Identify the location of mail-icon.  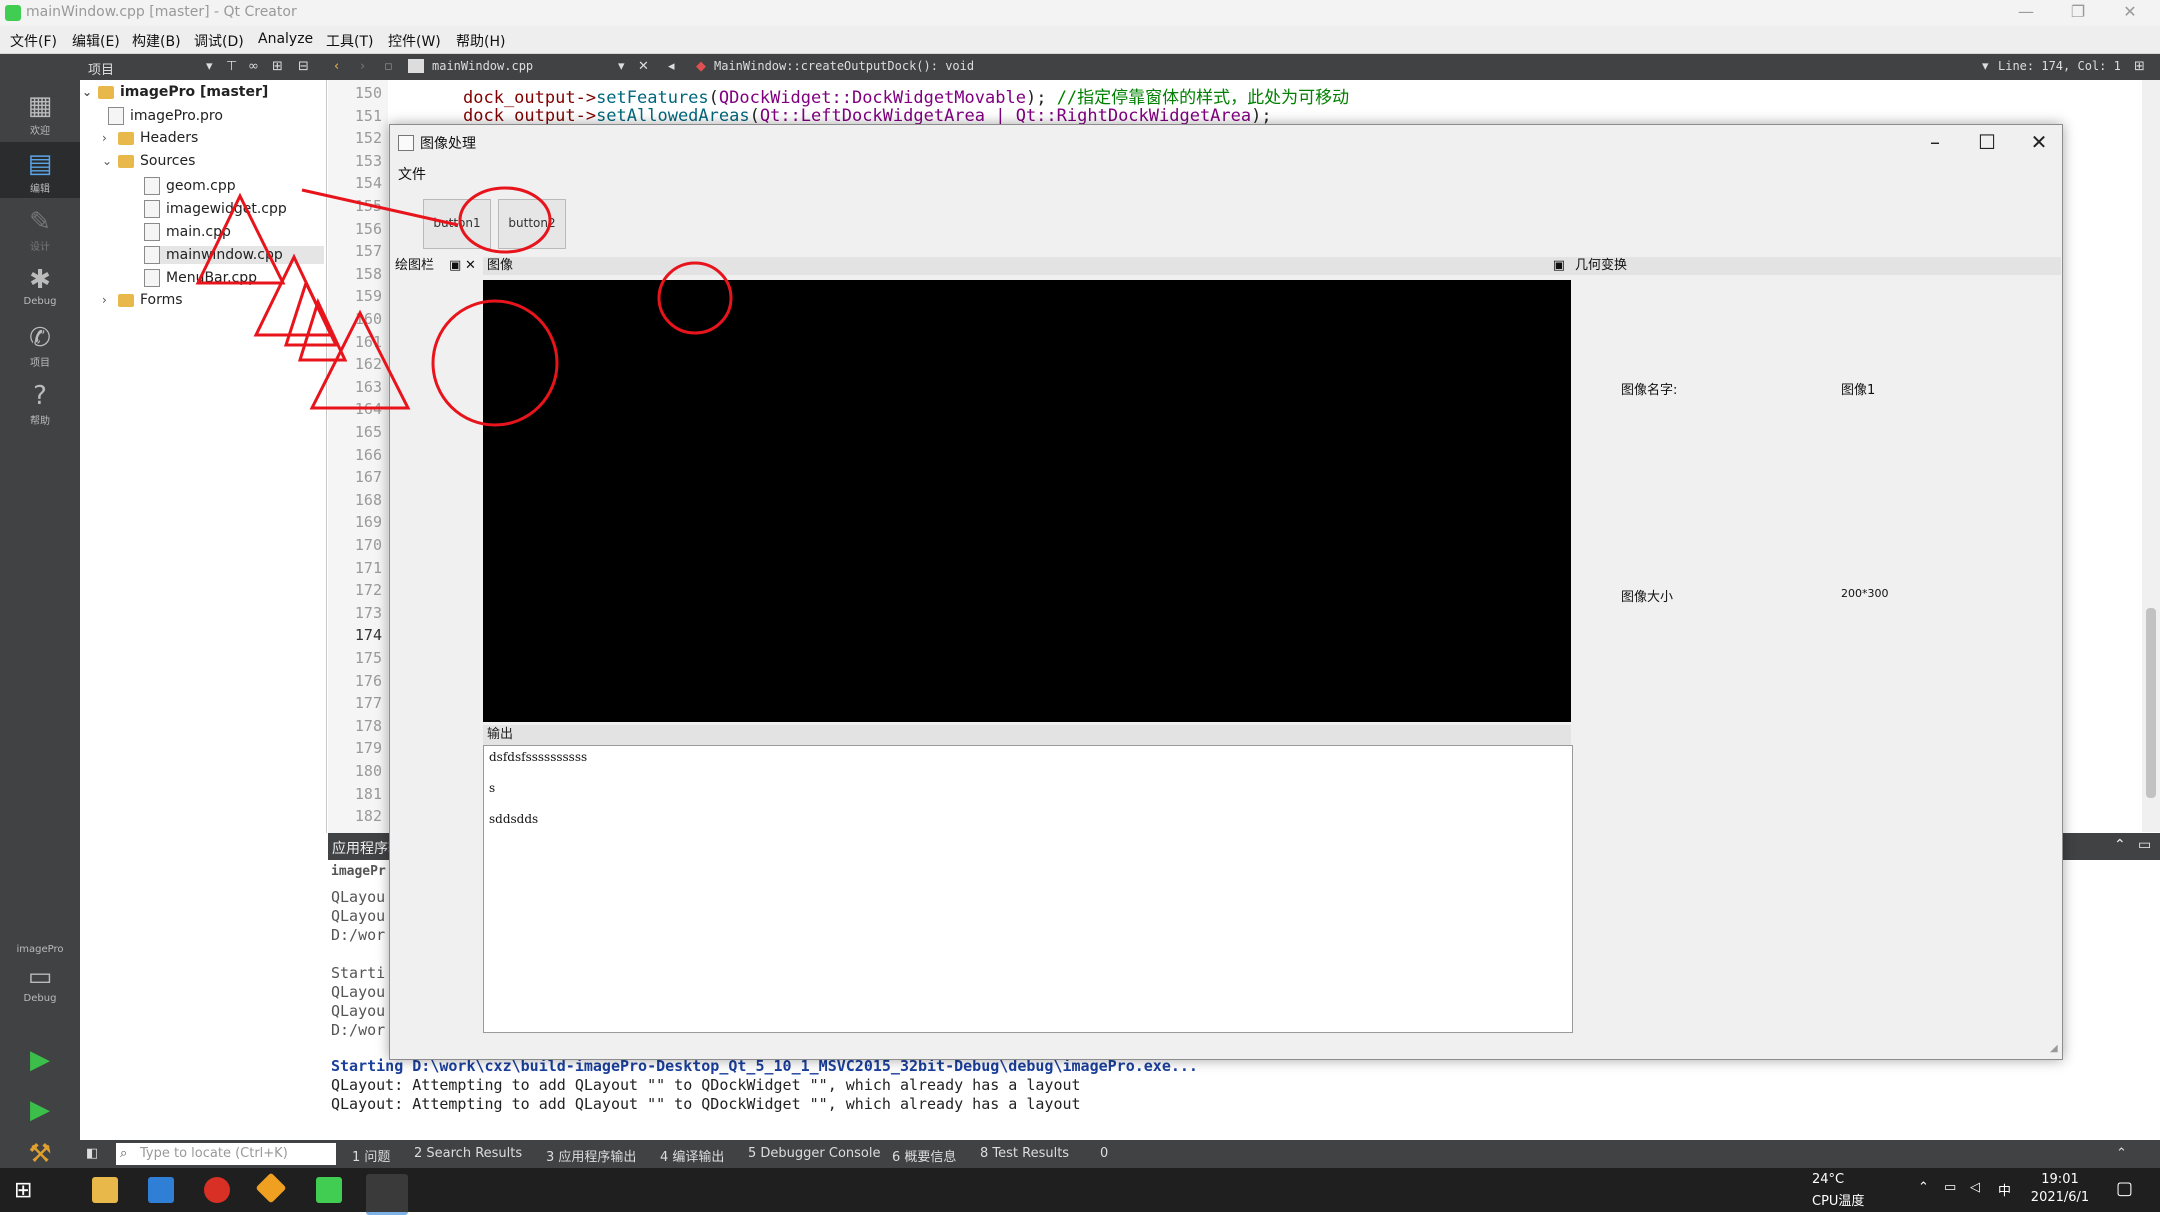
(161, 1190).